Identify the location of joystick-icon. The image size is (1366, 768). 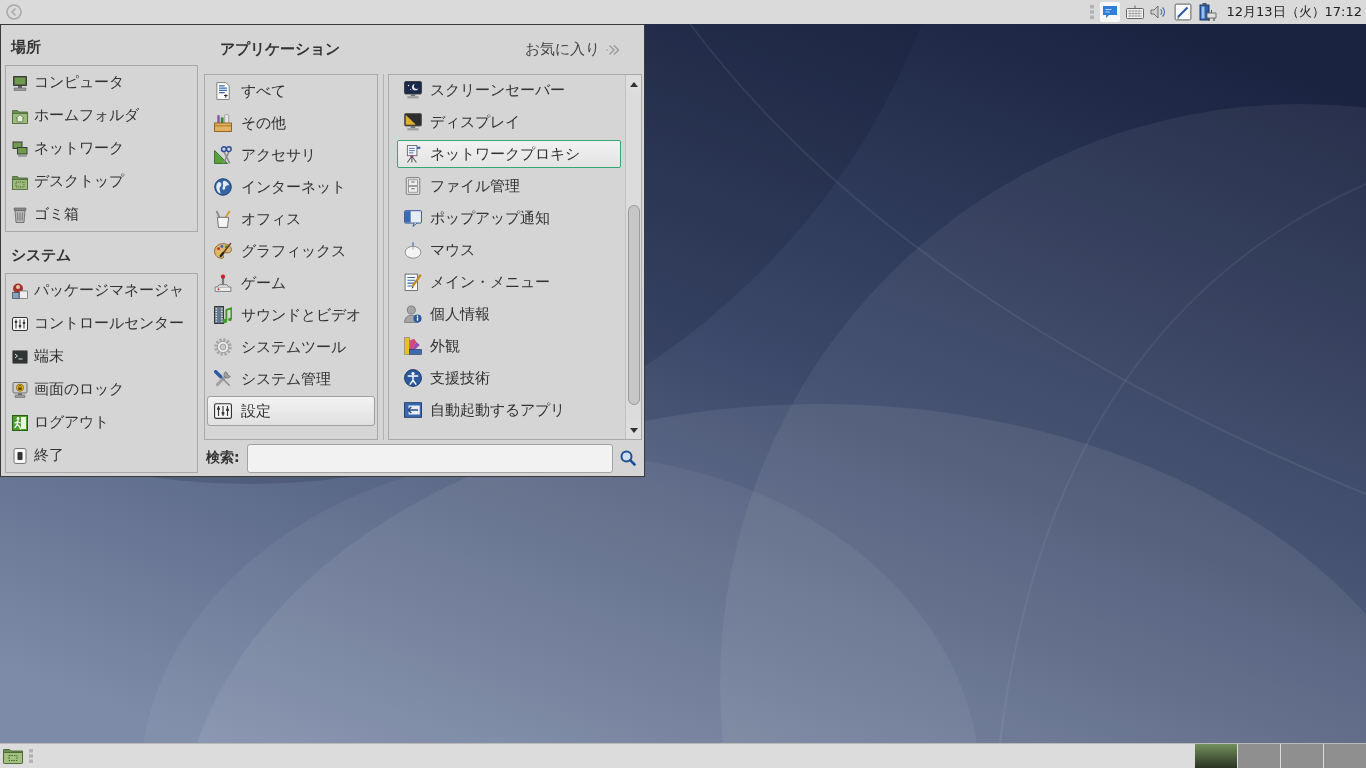
(223, 283).